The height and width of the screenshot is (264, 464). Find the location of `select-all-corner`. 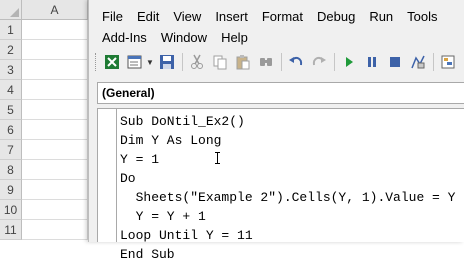

select-all-corner is located at coordinates (11, 10).